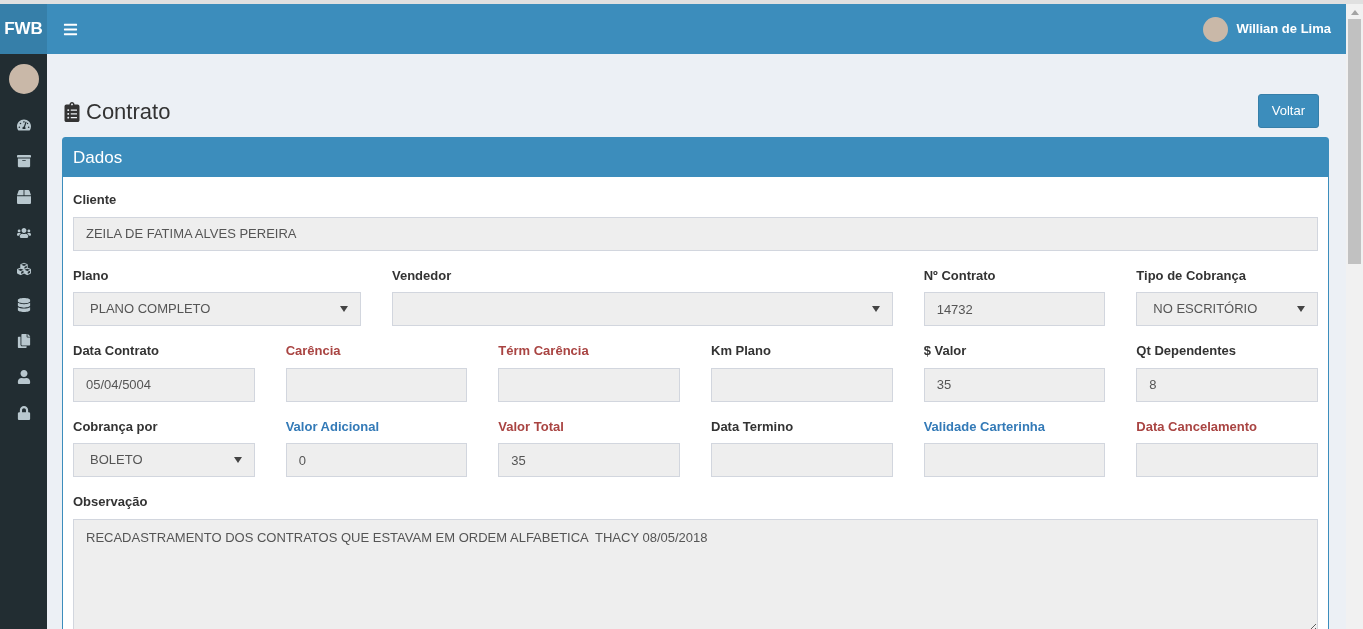 This screenshot has width=1363, height=629. What do you see at coordinates (1227, 309) in the screenshot?
I see `select-field: NO ESCRITÓRIO` at bounding box center [1227, 309].